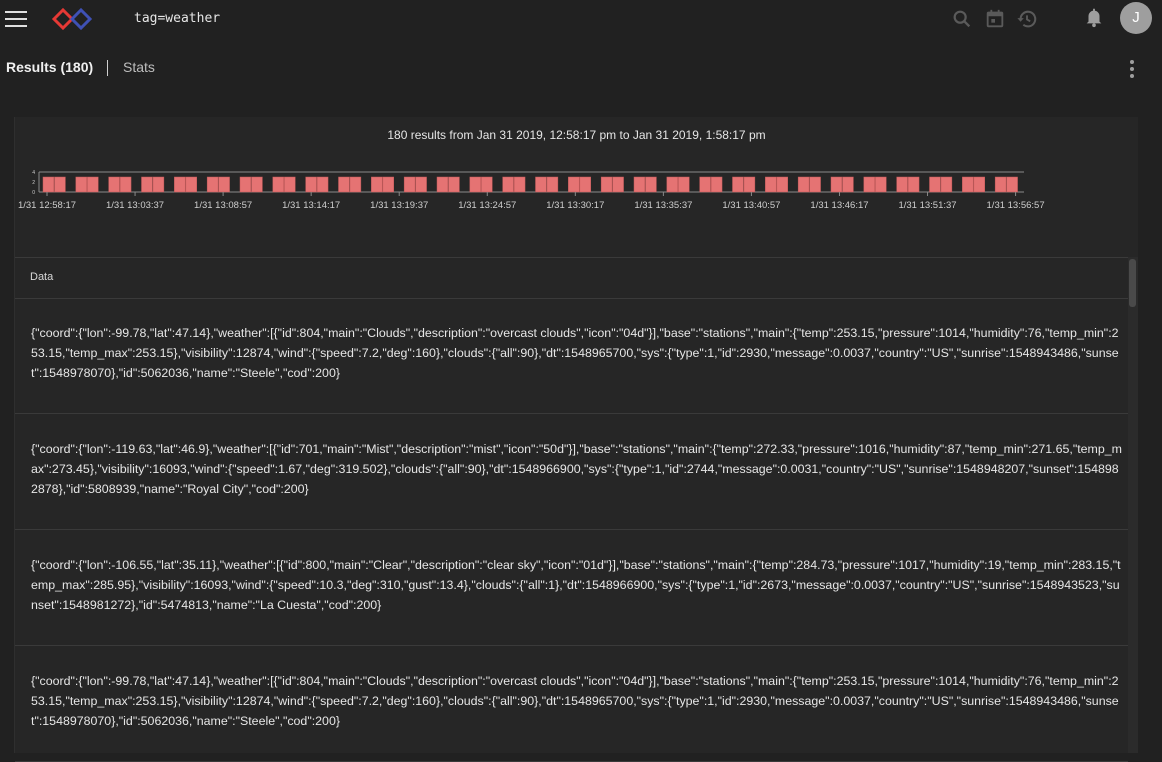  What do you see at coordinates (139, 67) in the screenshot?
I see `tab-stats: Stats` at bounding box center [139, 67].